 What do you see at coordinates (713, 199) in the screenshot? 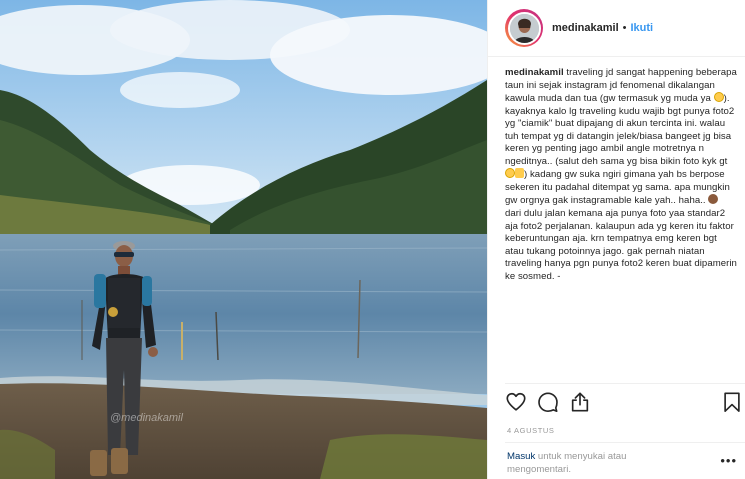
I see `see-no-evil-monkey-emoji-icon` at bounding box center [713, 199].